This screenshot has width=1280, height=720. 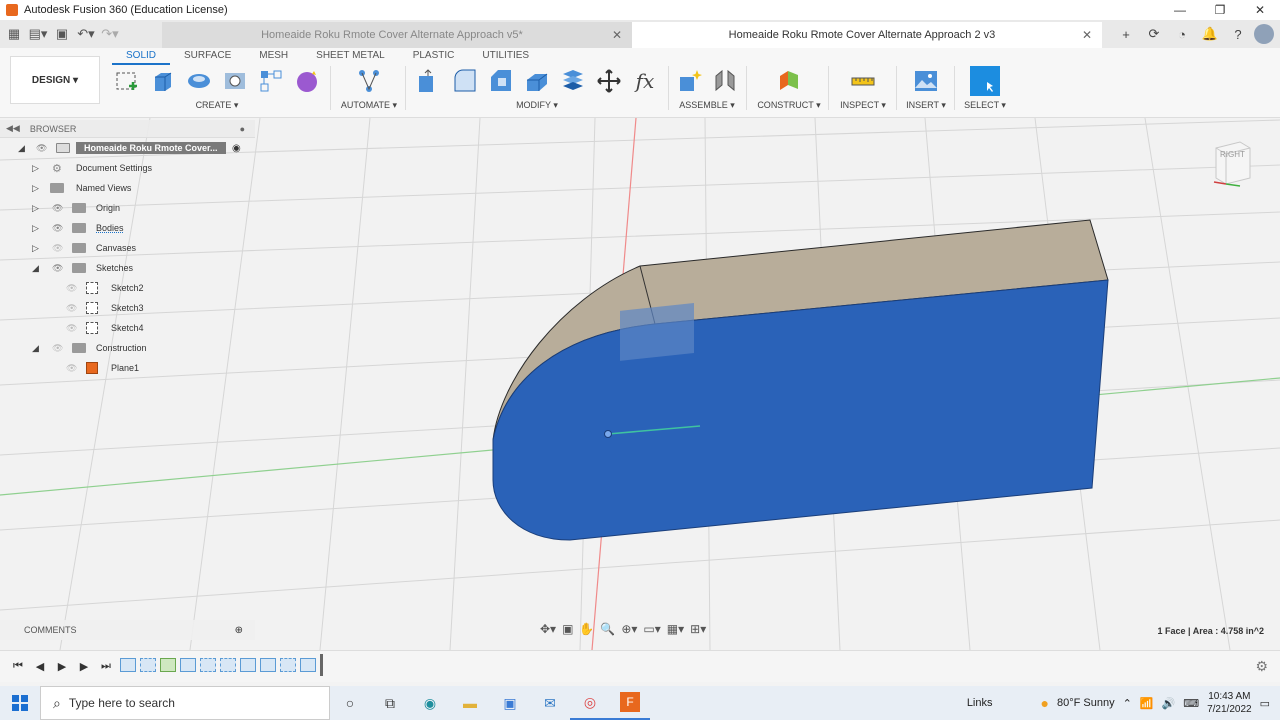 What do you see at coordinates (590, 703) in the screenshot?
I see `chrome-icon: ◎` at bounding box center [590, 703].